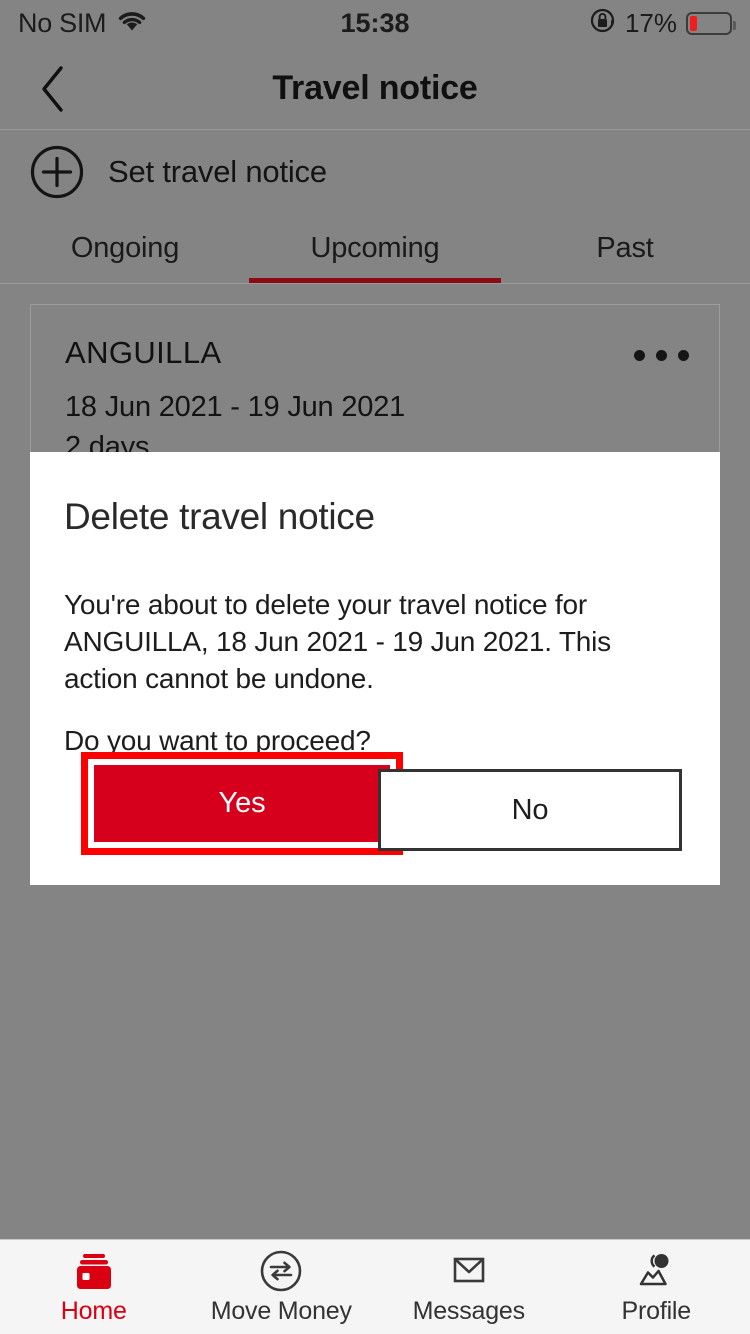 Image resolution: width=750 pixels, height=1334 pixels. What do you see at coordinates (57, 172) in the screenshot?
I see `plus-circle-icon` at bounding box center [57, 172].